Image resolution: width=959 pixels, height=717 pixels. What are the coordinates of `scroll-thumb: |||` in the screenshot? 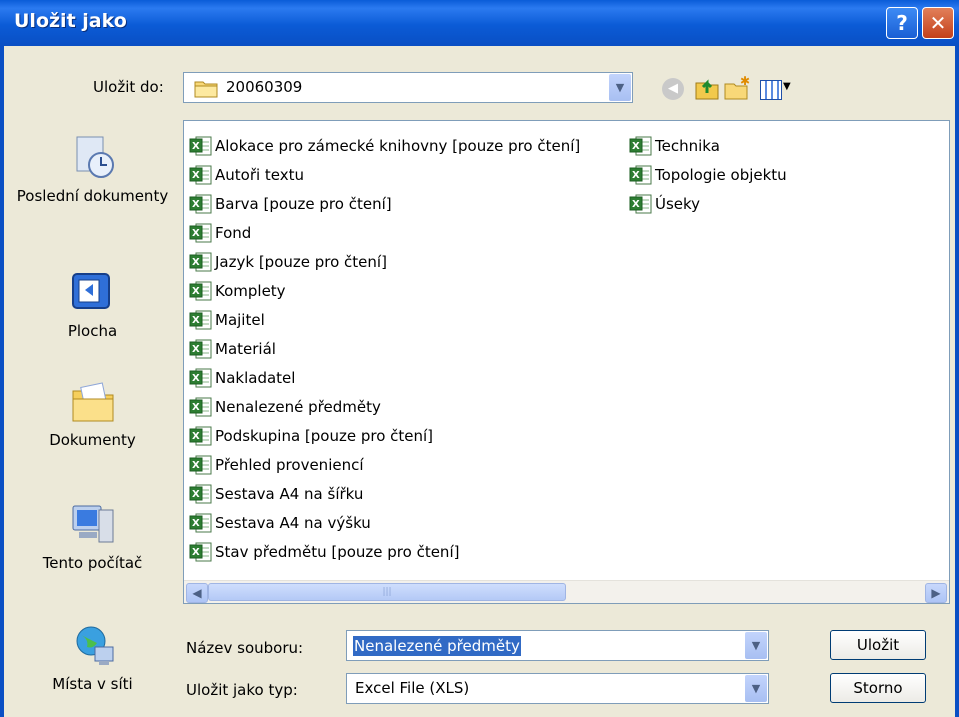 It's located at (387, 592).